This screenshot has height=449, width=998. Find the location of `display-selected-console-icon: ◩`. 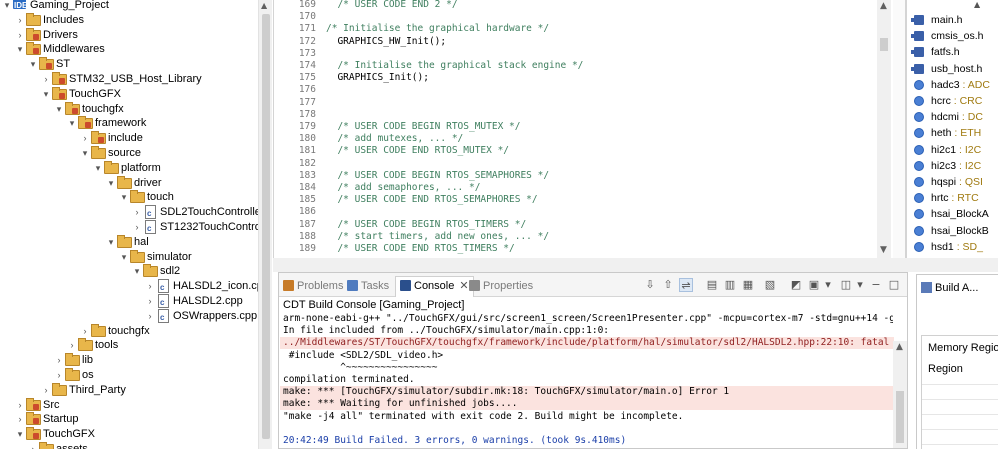

display-selected-console-icon: ◩ is located at coordinates (796, 285).